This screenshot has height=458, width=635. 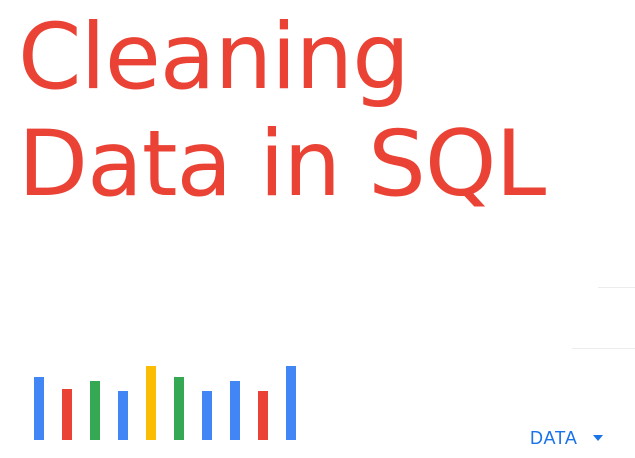 I want to click on data-menu-button: DATA, so click(x=580, y=438).